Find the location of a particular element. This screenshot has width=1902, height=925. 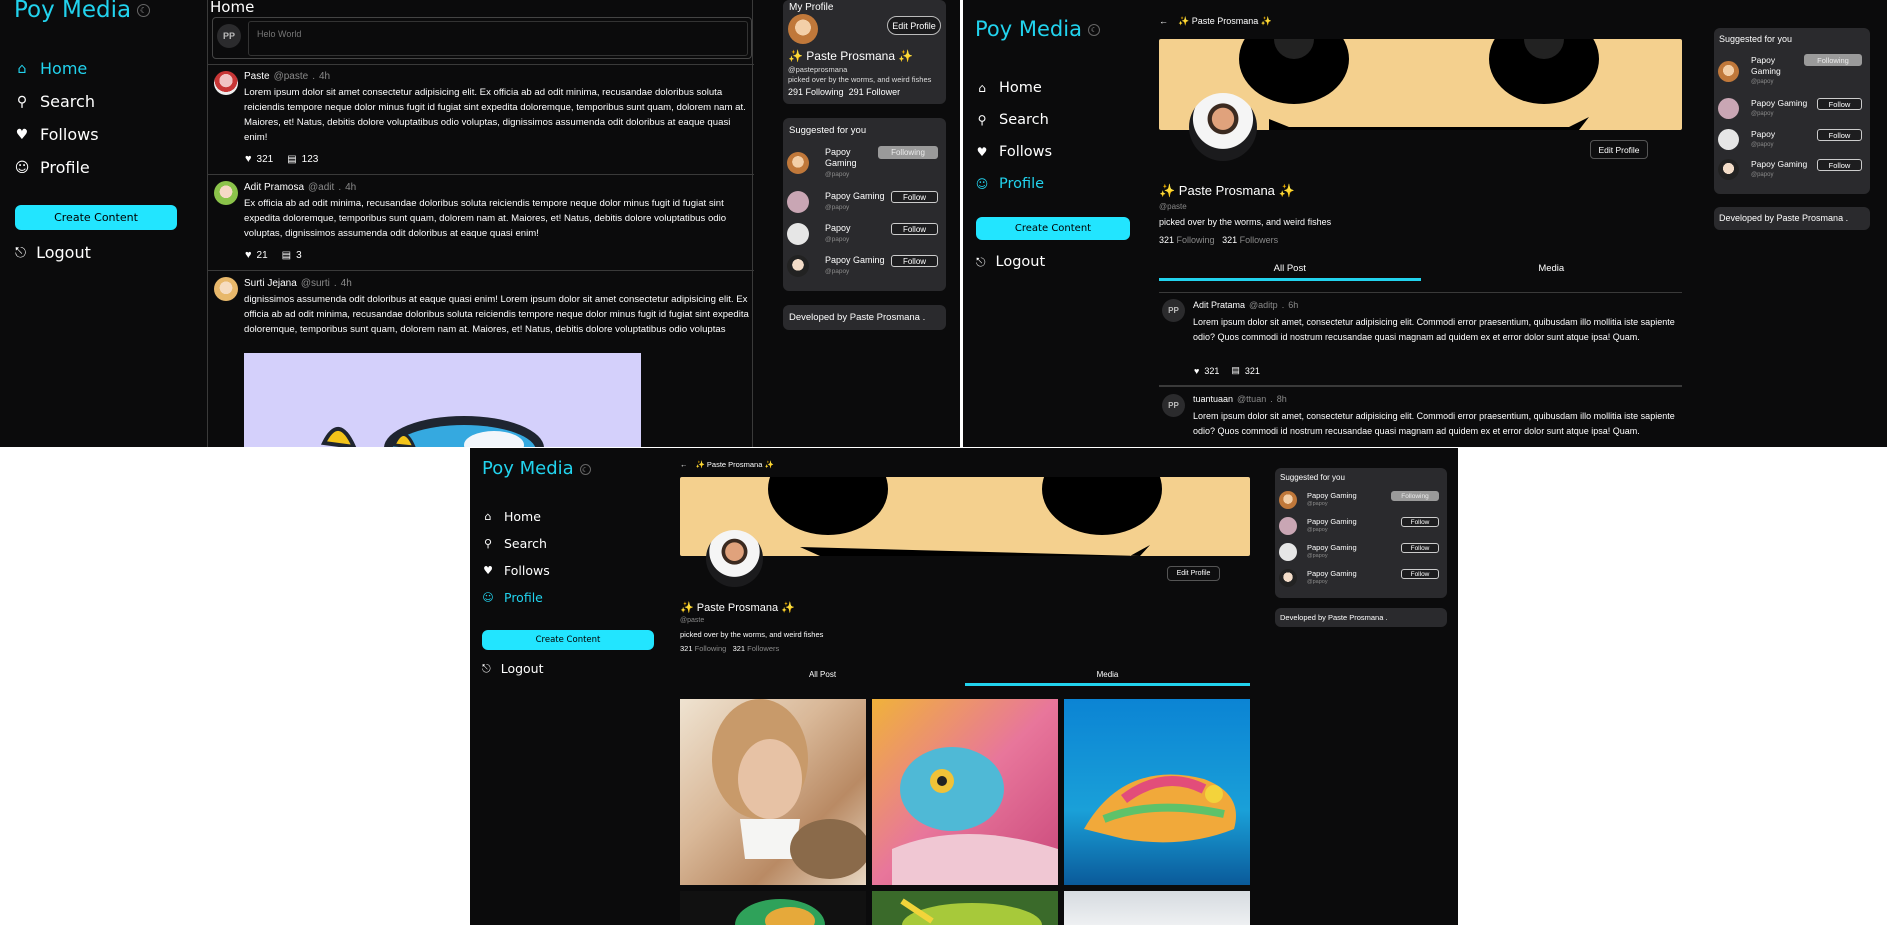

post-header: Paste @paste . 4h is located at coordinates (287, 76).